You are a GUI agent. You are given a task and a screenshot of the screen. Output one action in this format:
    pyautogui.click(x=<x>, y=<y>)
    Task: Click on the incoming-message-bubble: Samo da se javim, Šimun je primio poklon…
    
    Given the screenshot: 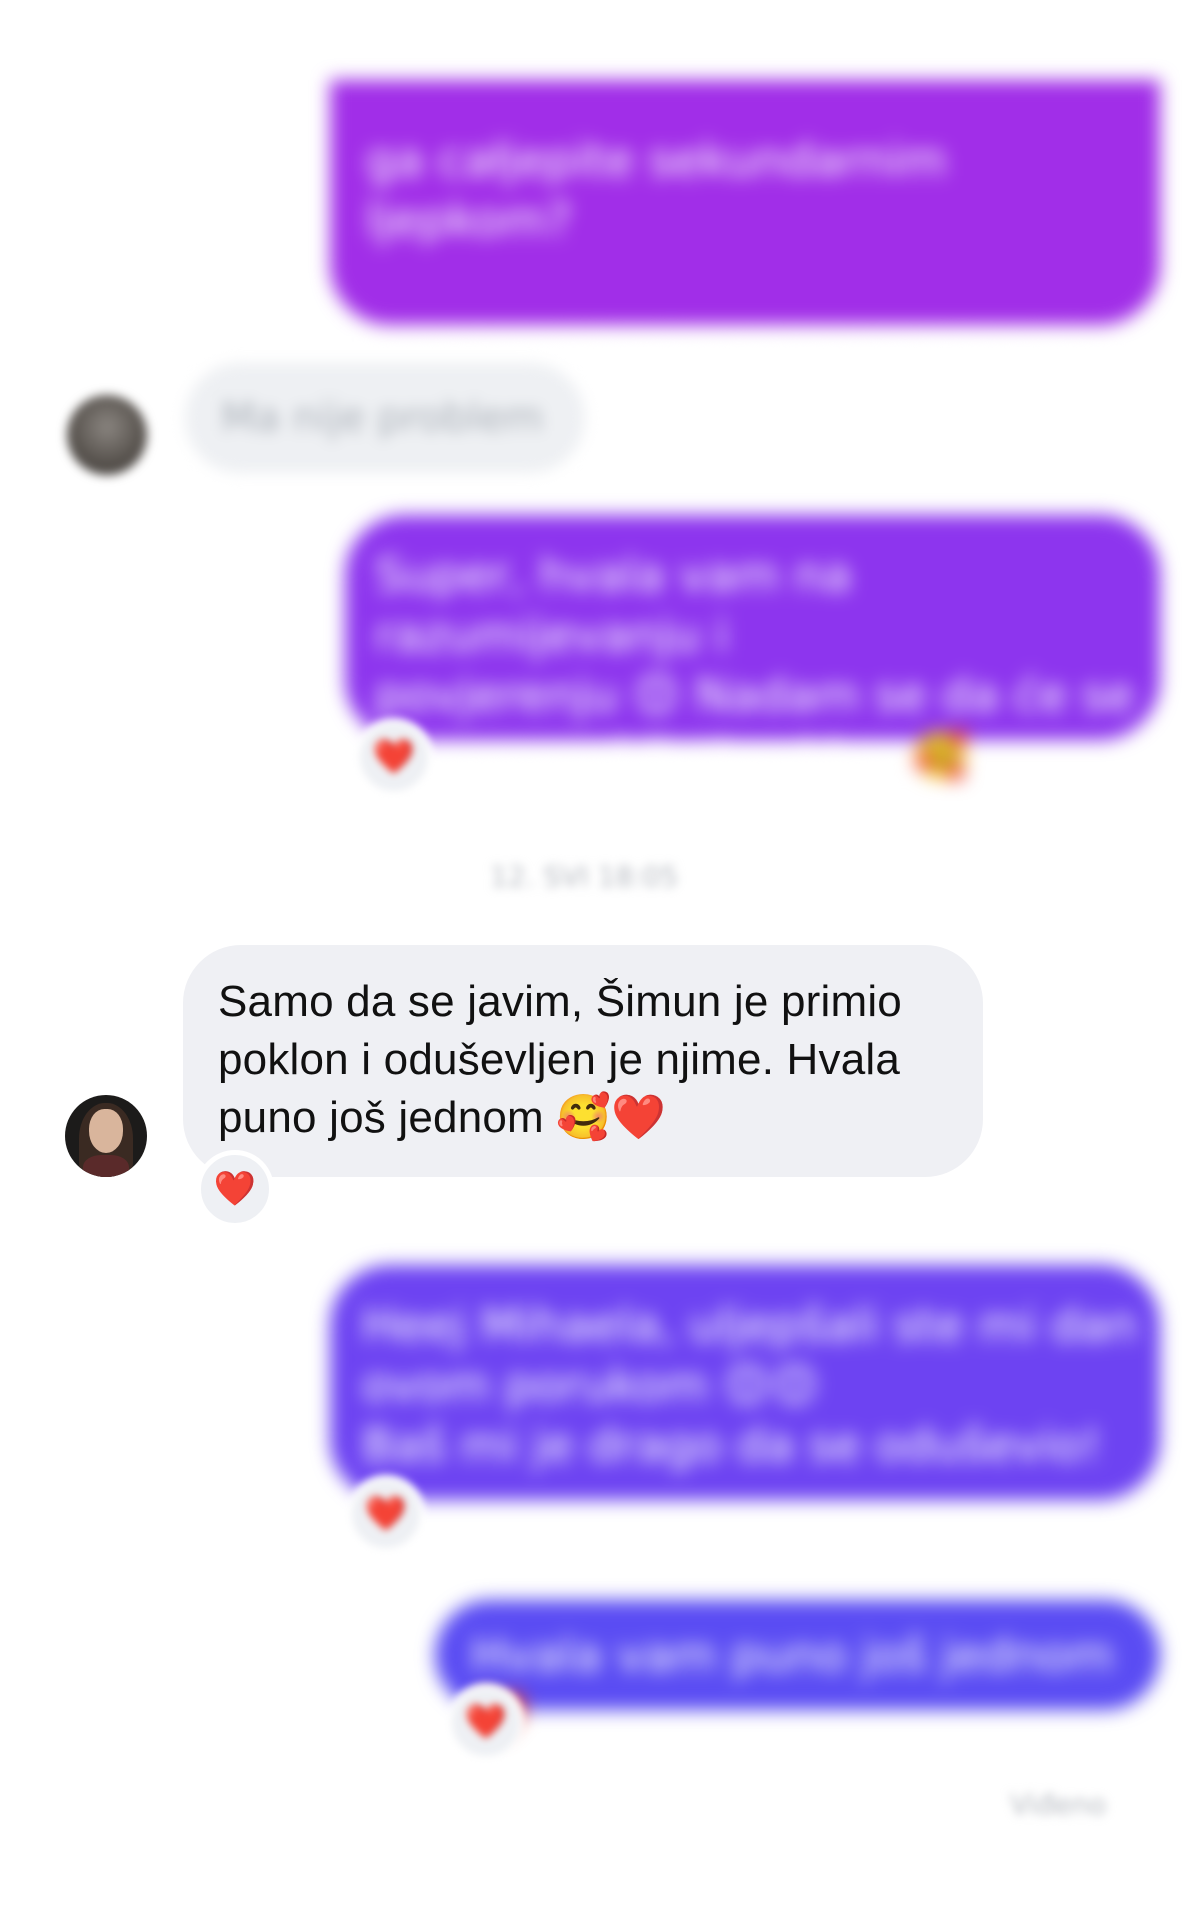 What is the action you would take?
    pyautogui.click(x=583, y=1061)
    